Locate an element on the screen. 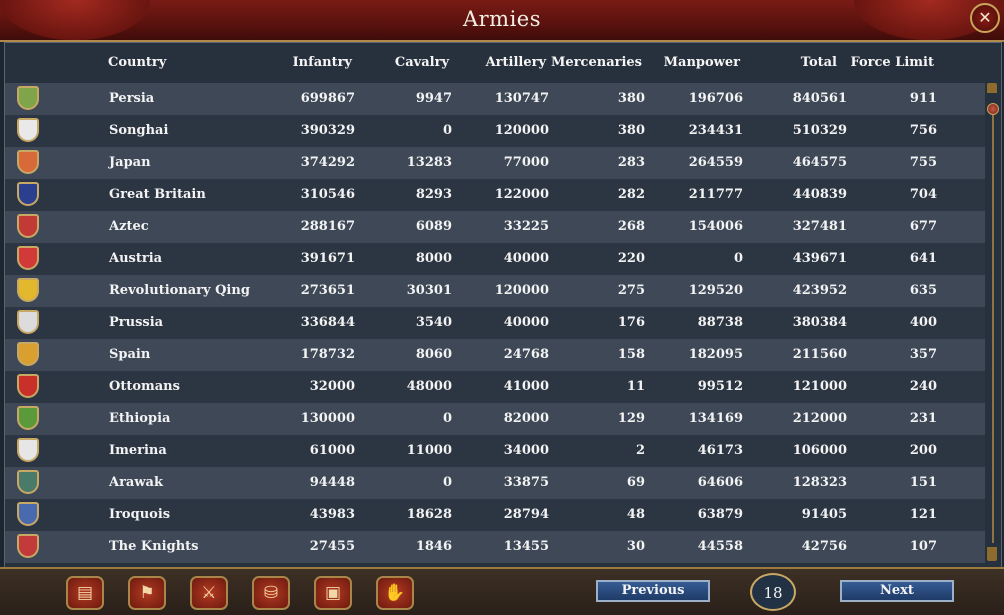 This screenshot has height=615, width=1004. handshake-icon: ✋ is located at coordinates (395, 593).